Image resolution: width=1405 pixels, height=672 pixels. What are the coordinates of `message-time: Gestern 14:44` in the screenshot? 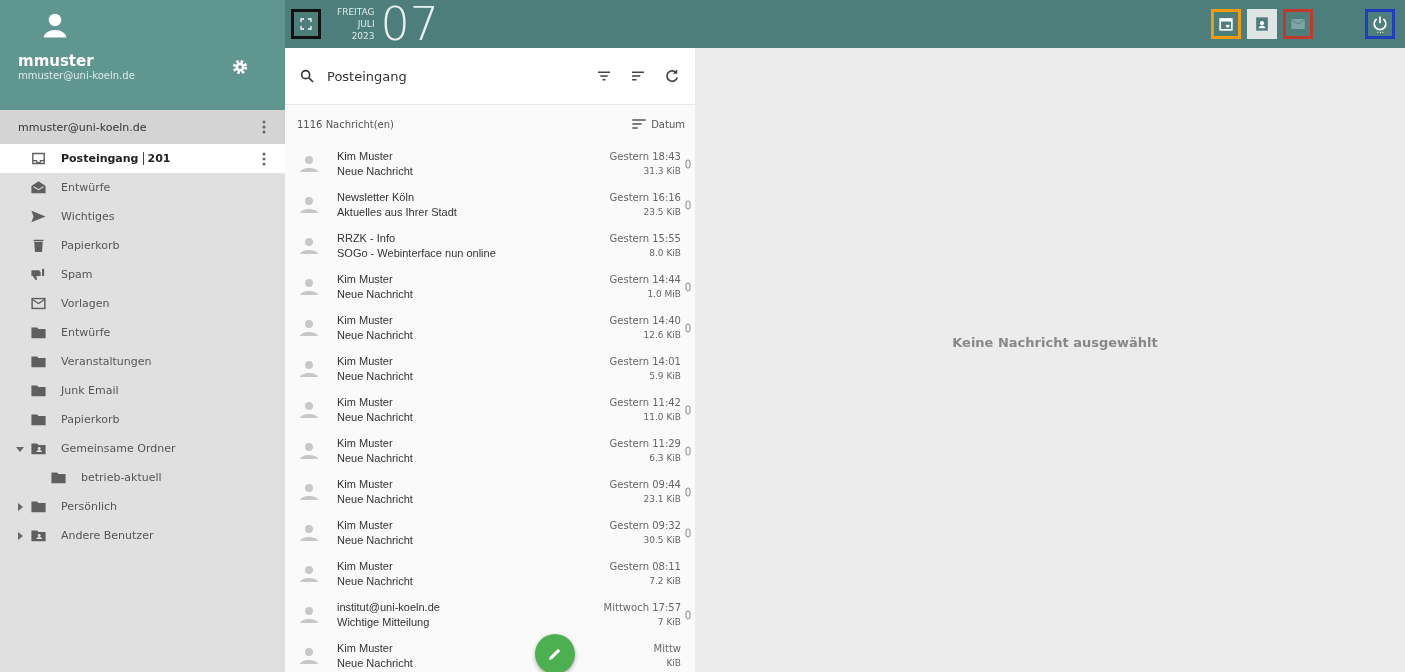 It's located at (645, 279).